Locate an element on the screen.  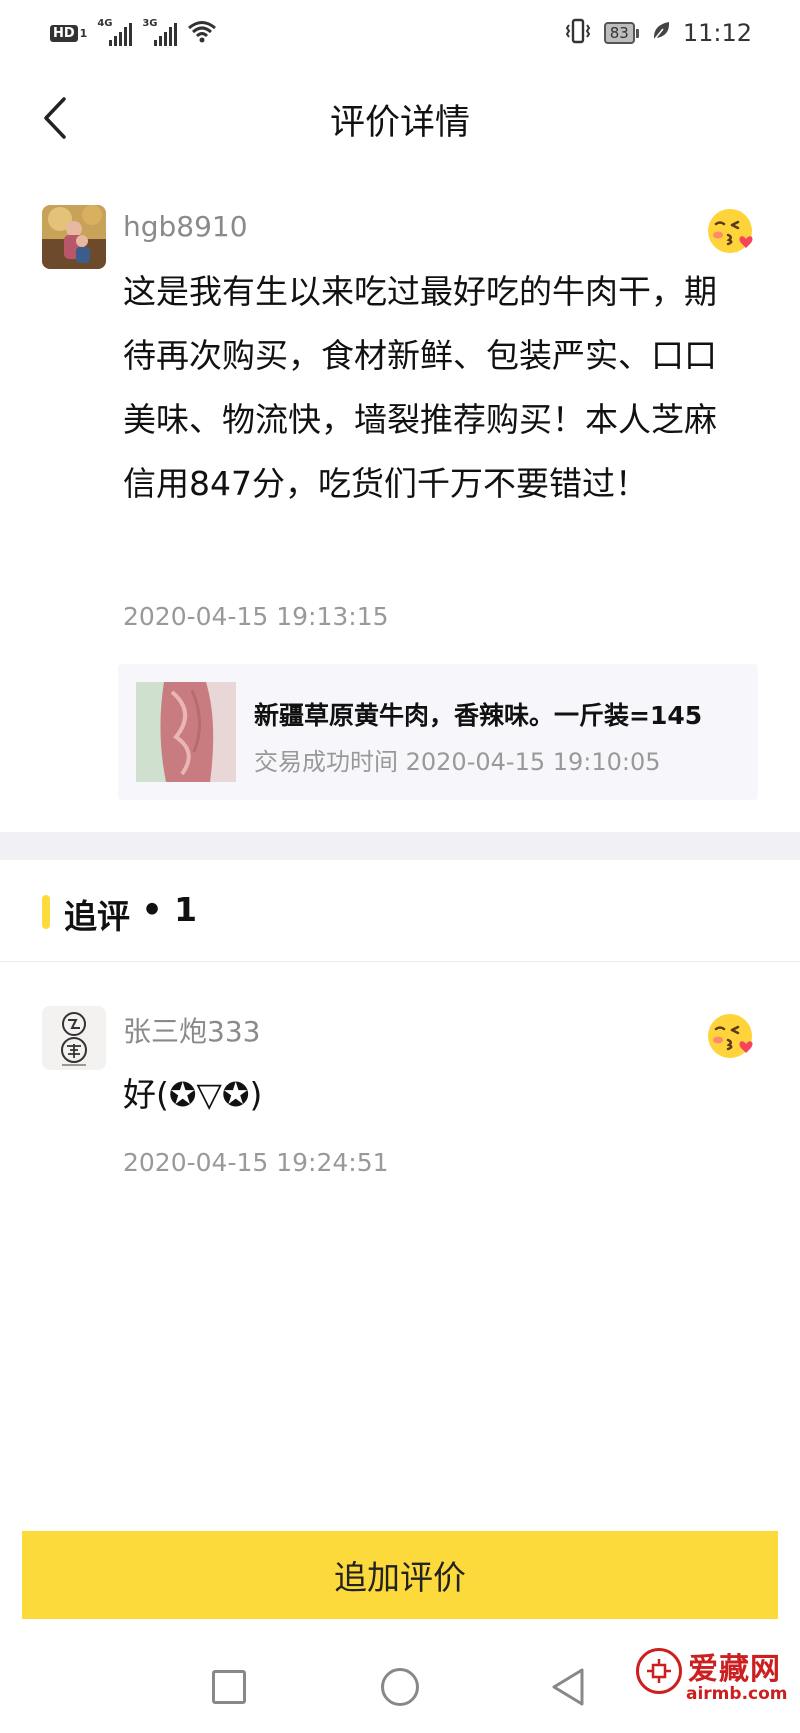
followup-section-title: 追评 • 1 is located at coordinates (130, 914).